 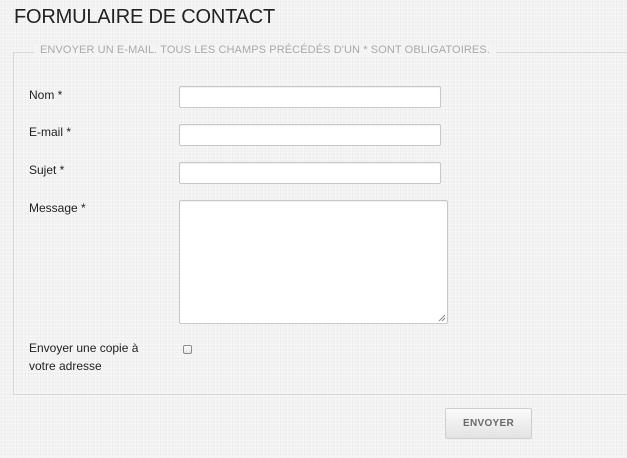 I want to click on message-label: Message *, so click(x=57, y=208).